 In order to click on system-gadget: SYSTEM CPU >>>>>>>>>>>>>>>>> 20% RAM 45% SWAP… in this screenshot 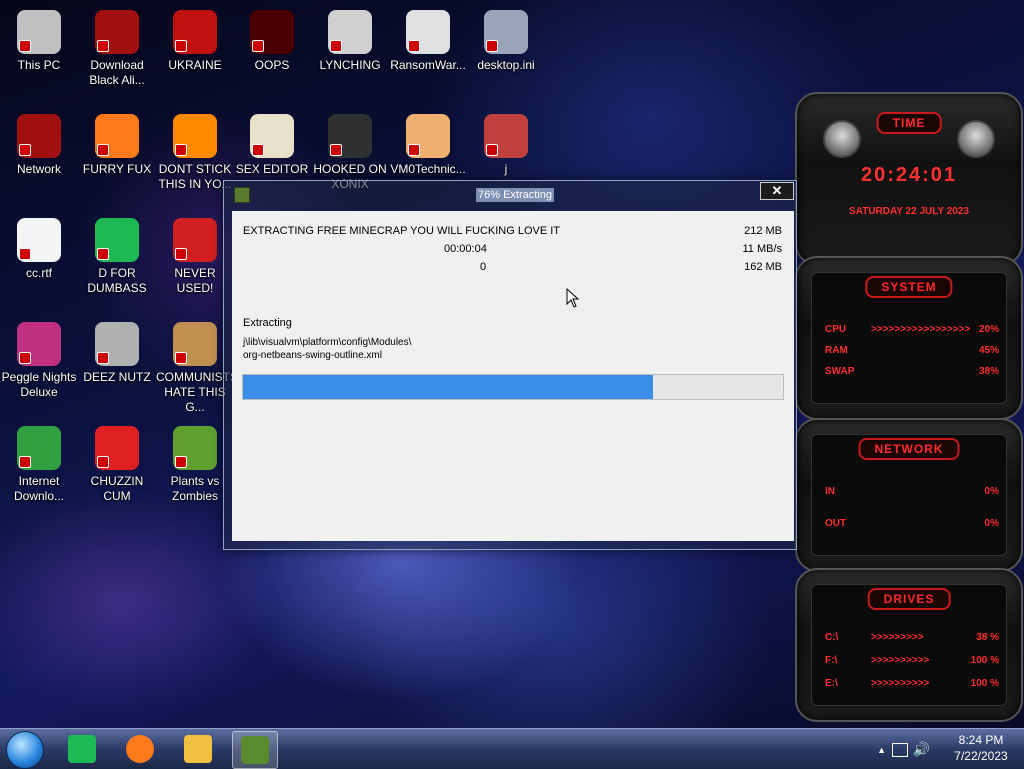, I will do `click(909, 338)`.